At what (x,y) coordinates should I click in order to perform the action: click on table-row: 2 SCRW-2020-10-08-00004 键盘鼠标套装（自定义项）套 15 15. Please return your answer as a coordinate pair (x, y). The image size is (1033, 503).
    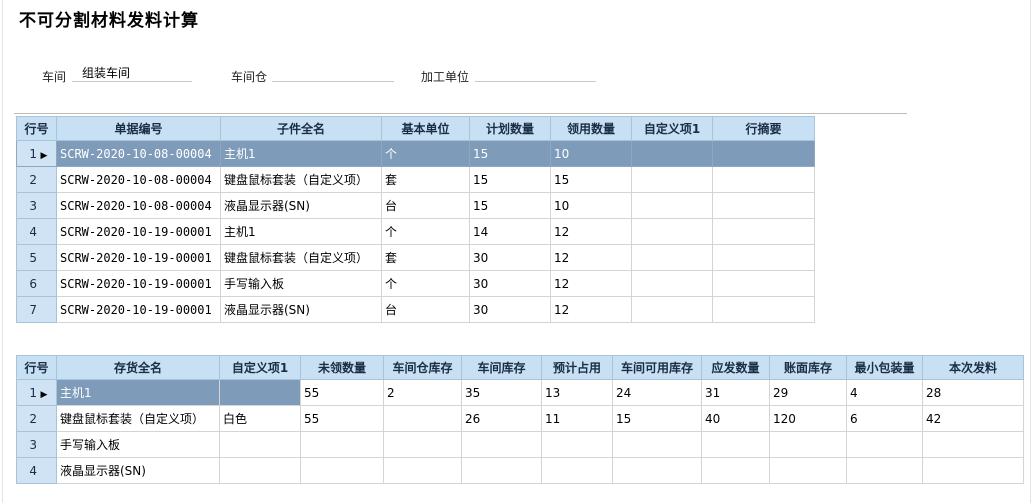
    Looking at the image, I should click on (415, 179).